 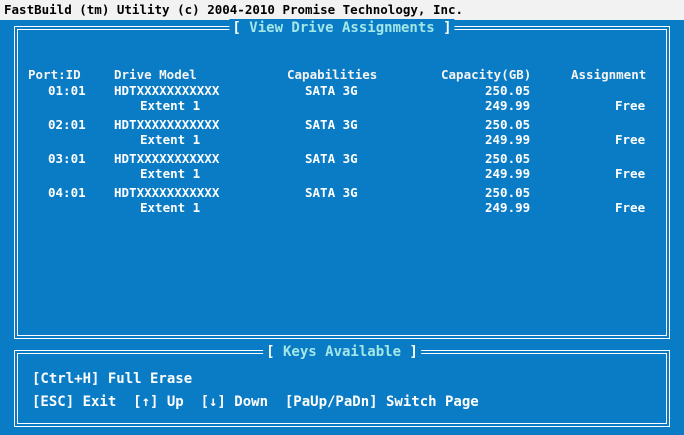 I want to click on port-id-cell: 04:01, so click(x=67, y=192).